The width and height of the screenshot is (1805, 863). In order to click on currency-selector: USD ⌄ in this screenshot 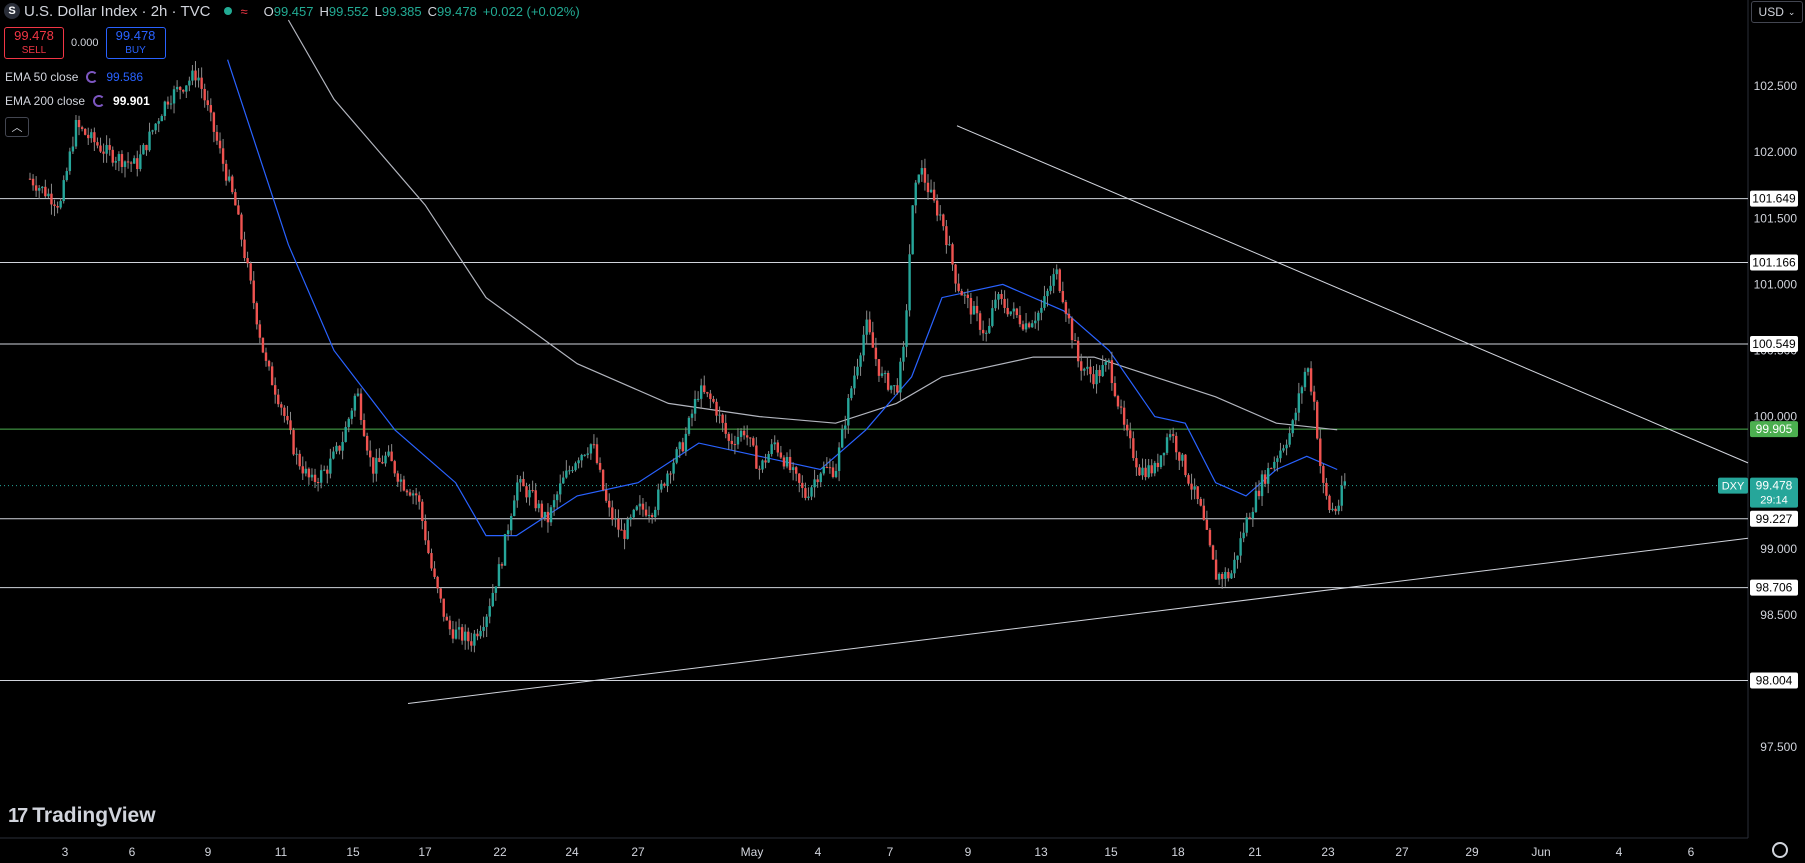, I will do `click(1777, 12)`.